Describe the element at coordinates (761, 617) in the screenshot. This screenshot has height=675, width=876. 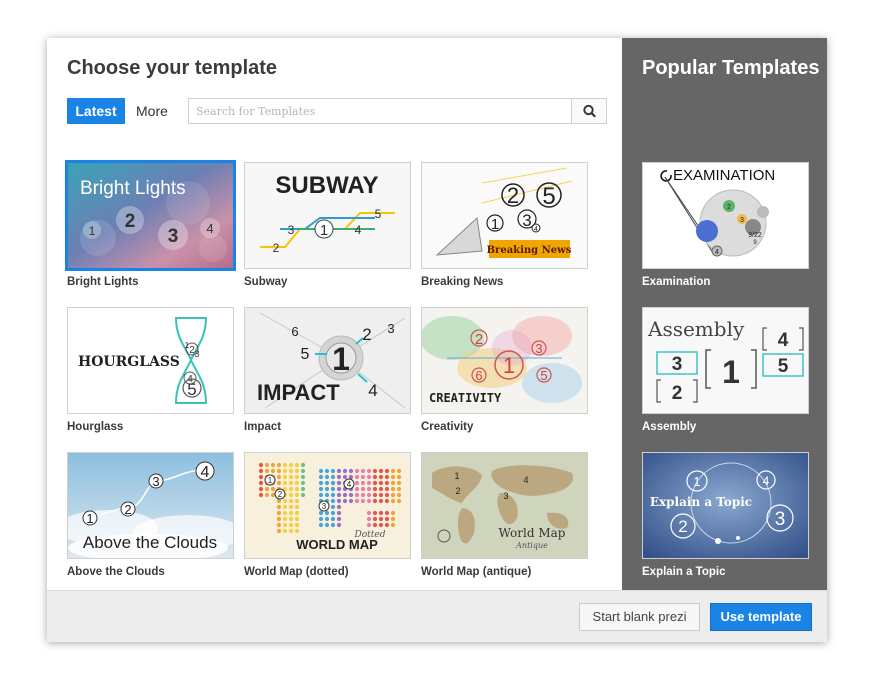
I see `use-template-button: Use template` at that location.